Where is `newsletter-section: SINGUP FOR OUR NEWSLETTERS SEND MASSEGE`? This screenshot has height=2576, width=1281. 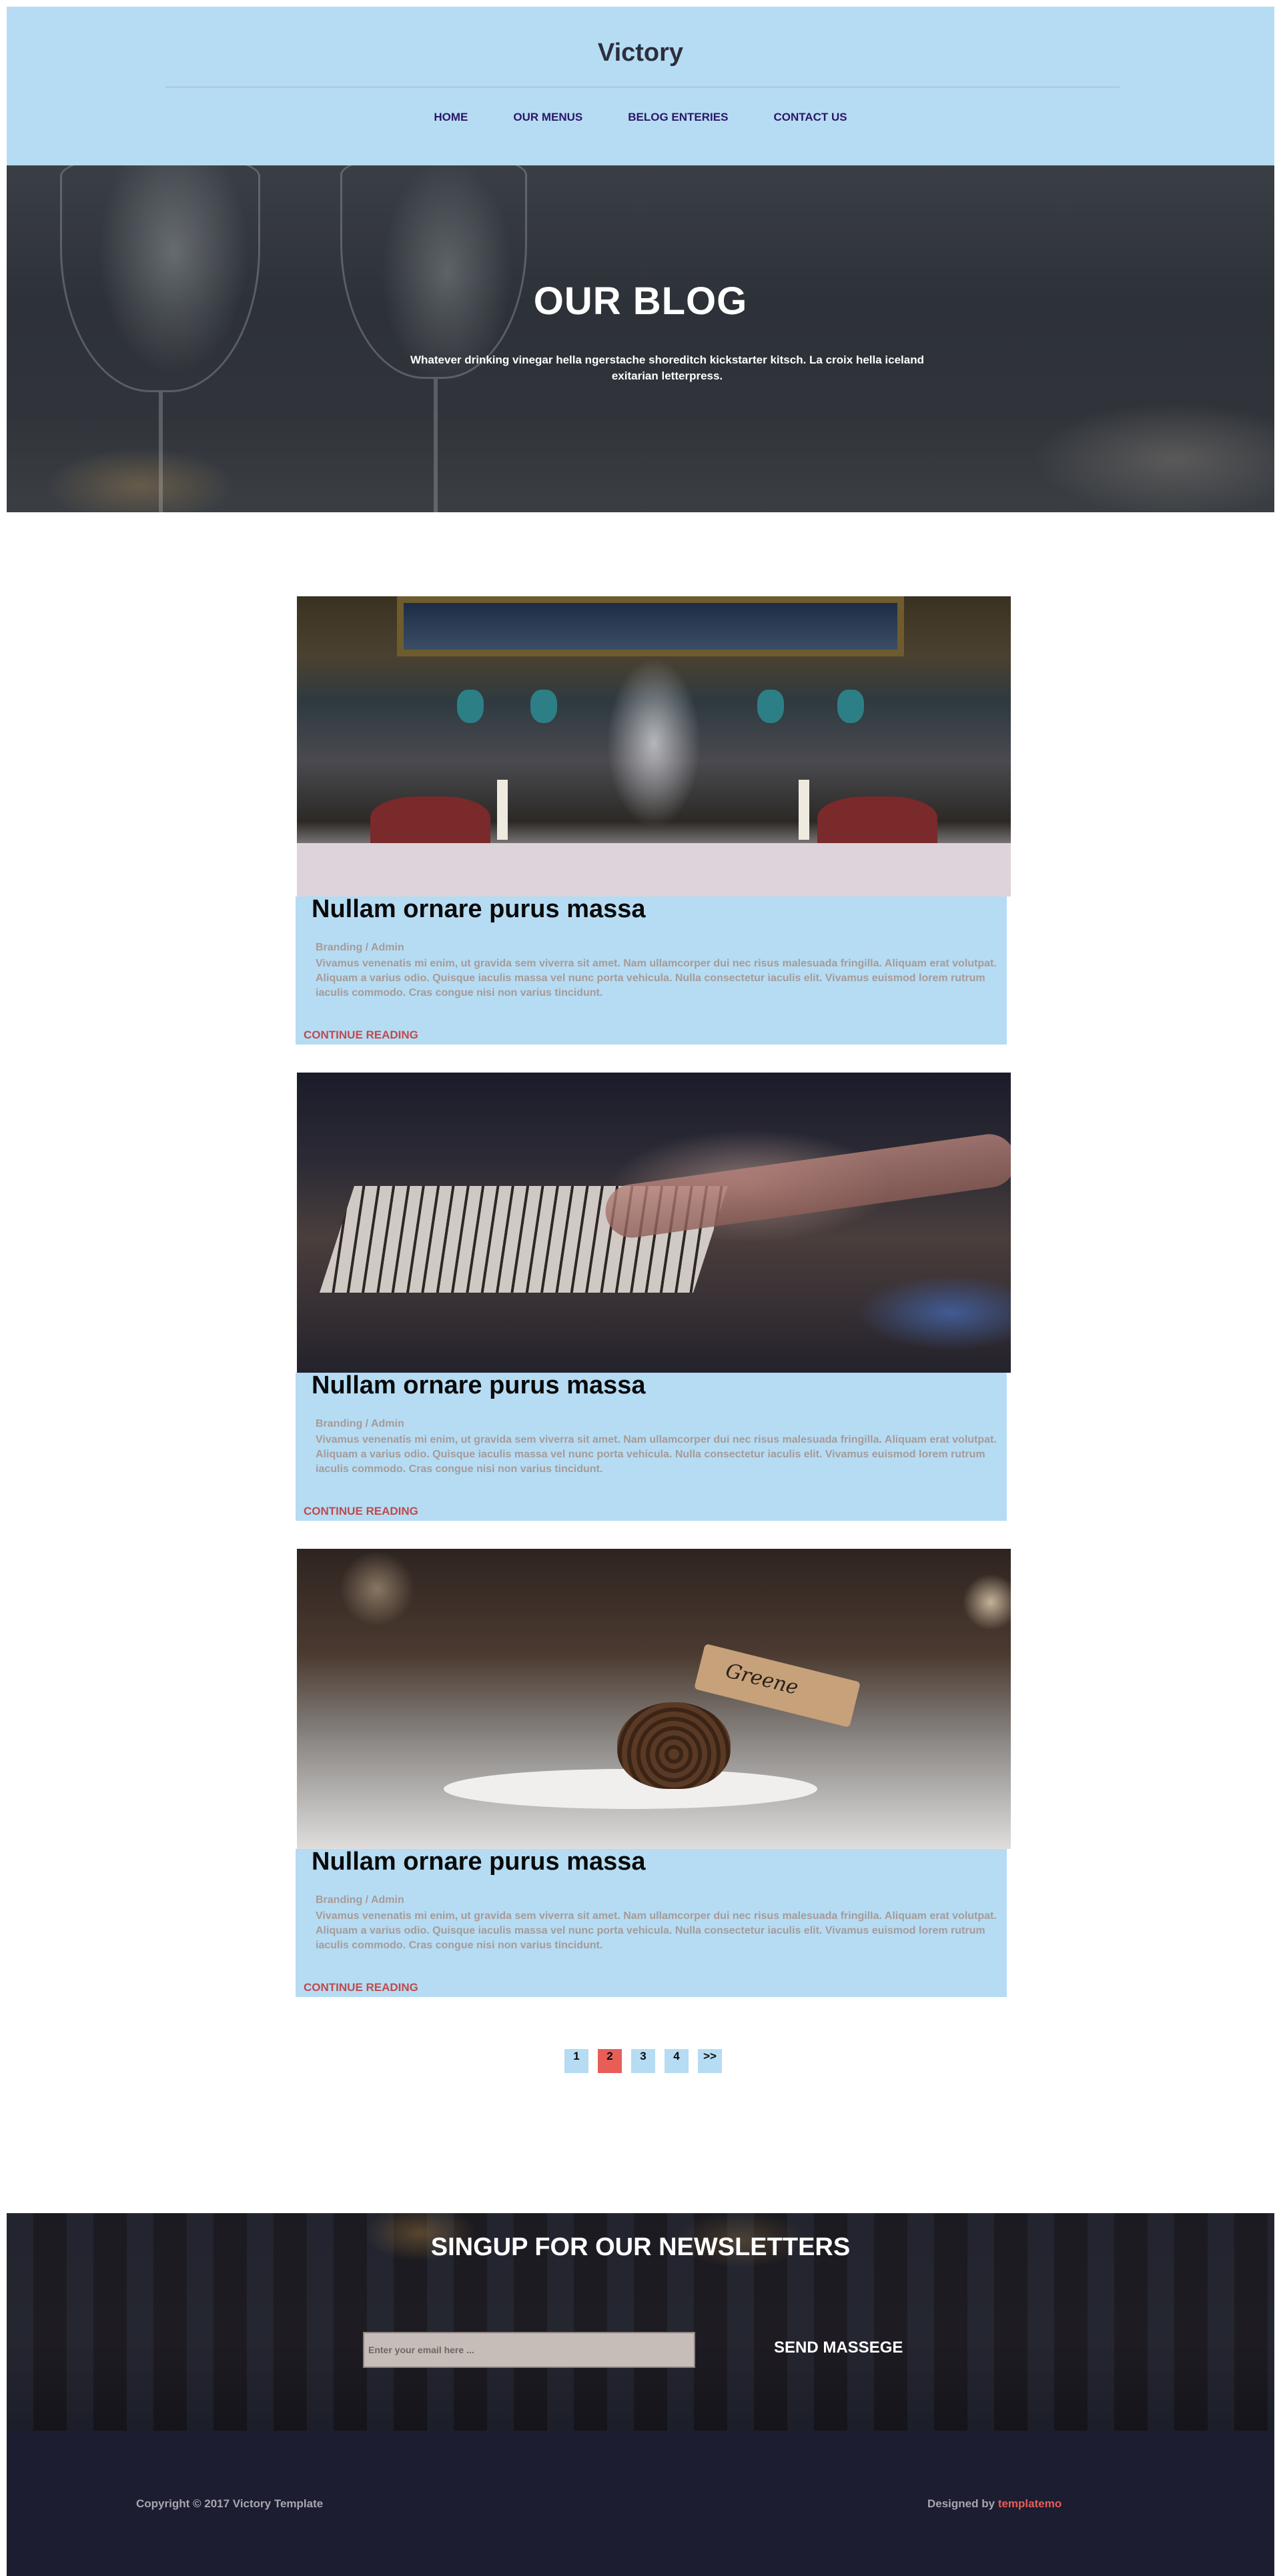
newsletter-section: SINGUP FOR OUR NEWSLETTERS SEND MASSEGE is located at coordinates (641, 2322).